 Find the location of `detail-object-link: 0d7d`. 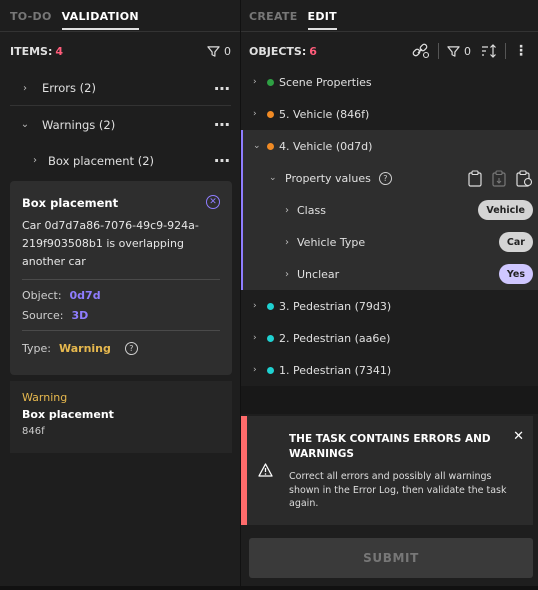

detail-object-link: 0d7d is located at coordinates (85, 295).